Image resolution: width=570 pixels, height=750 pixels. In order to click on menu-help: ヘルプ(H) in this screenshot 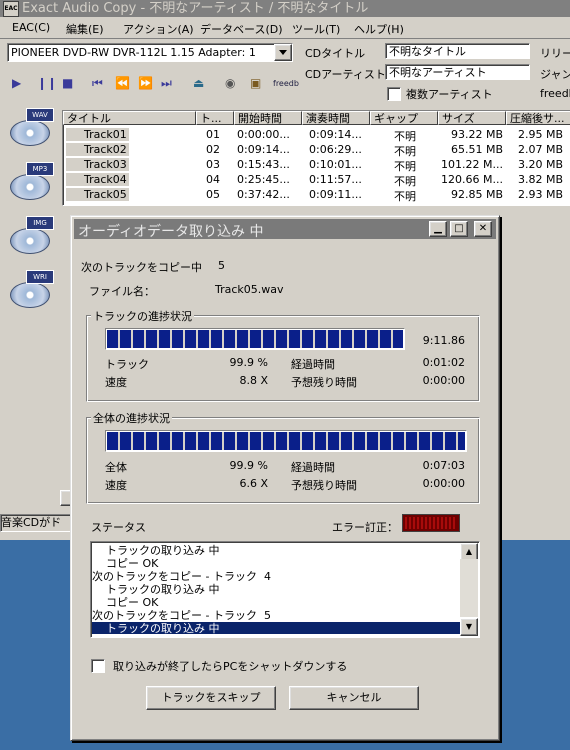, I will do `click(379, 29)`.